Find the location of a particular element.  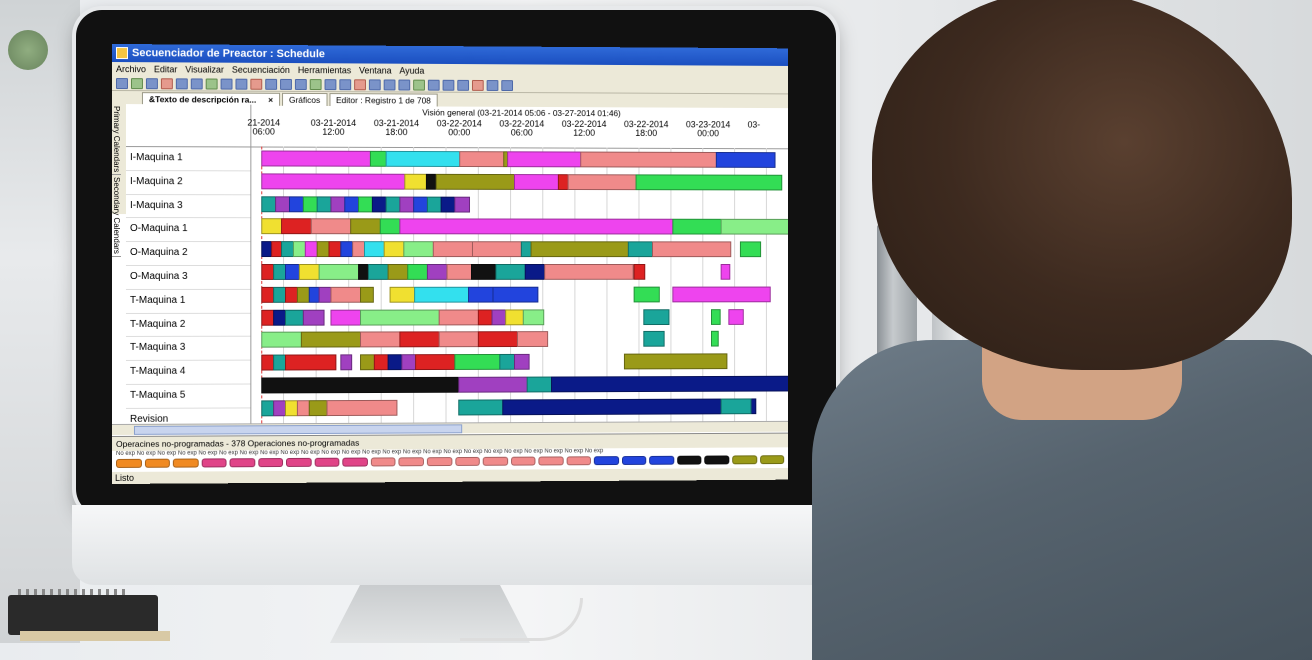

menu-item: Ventana is located at coordinates (375, 70).